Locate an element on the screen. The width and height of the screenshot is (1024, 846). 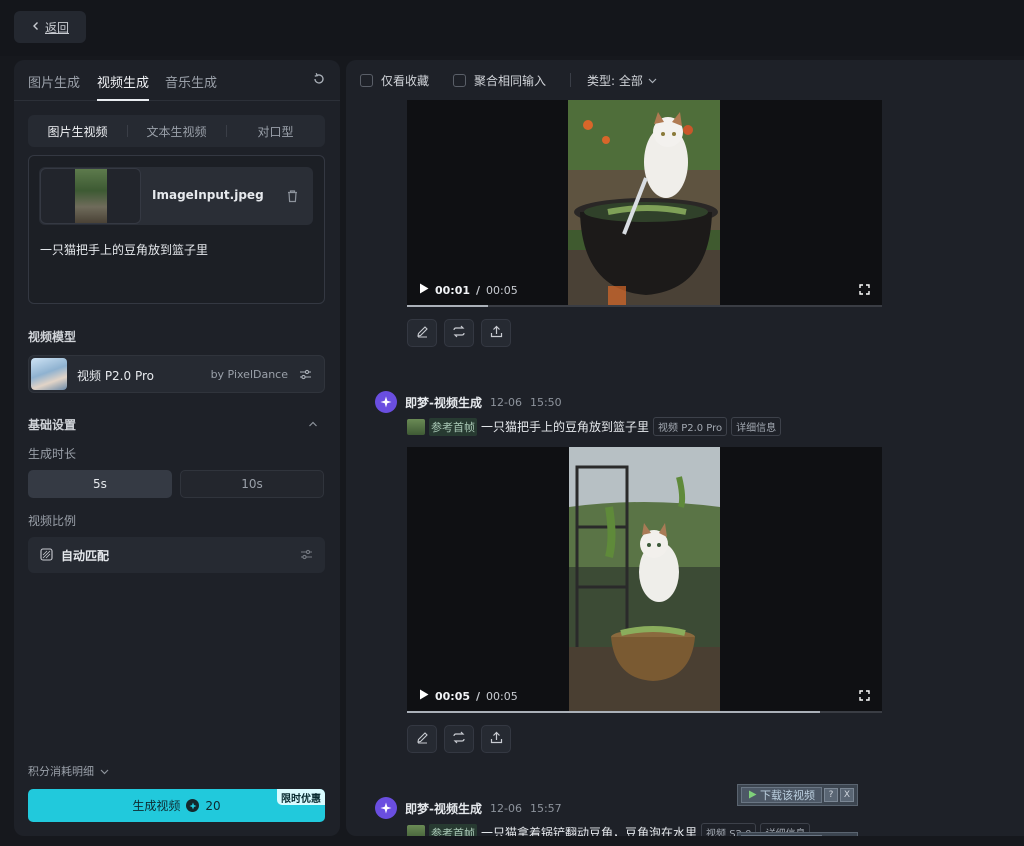
uploaded-image-chip: ImageInput.jpeg is located at coordinates (176, 196).